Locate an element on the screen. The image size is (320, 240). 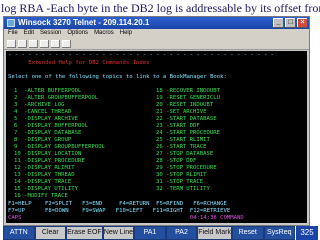
topic-right-28: 28 -STOP DDF is located at coordinates (176, 161).